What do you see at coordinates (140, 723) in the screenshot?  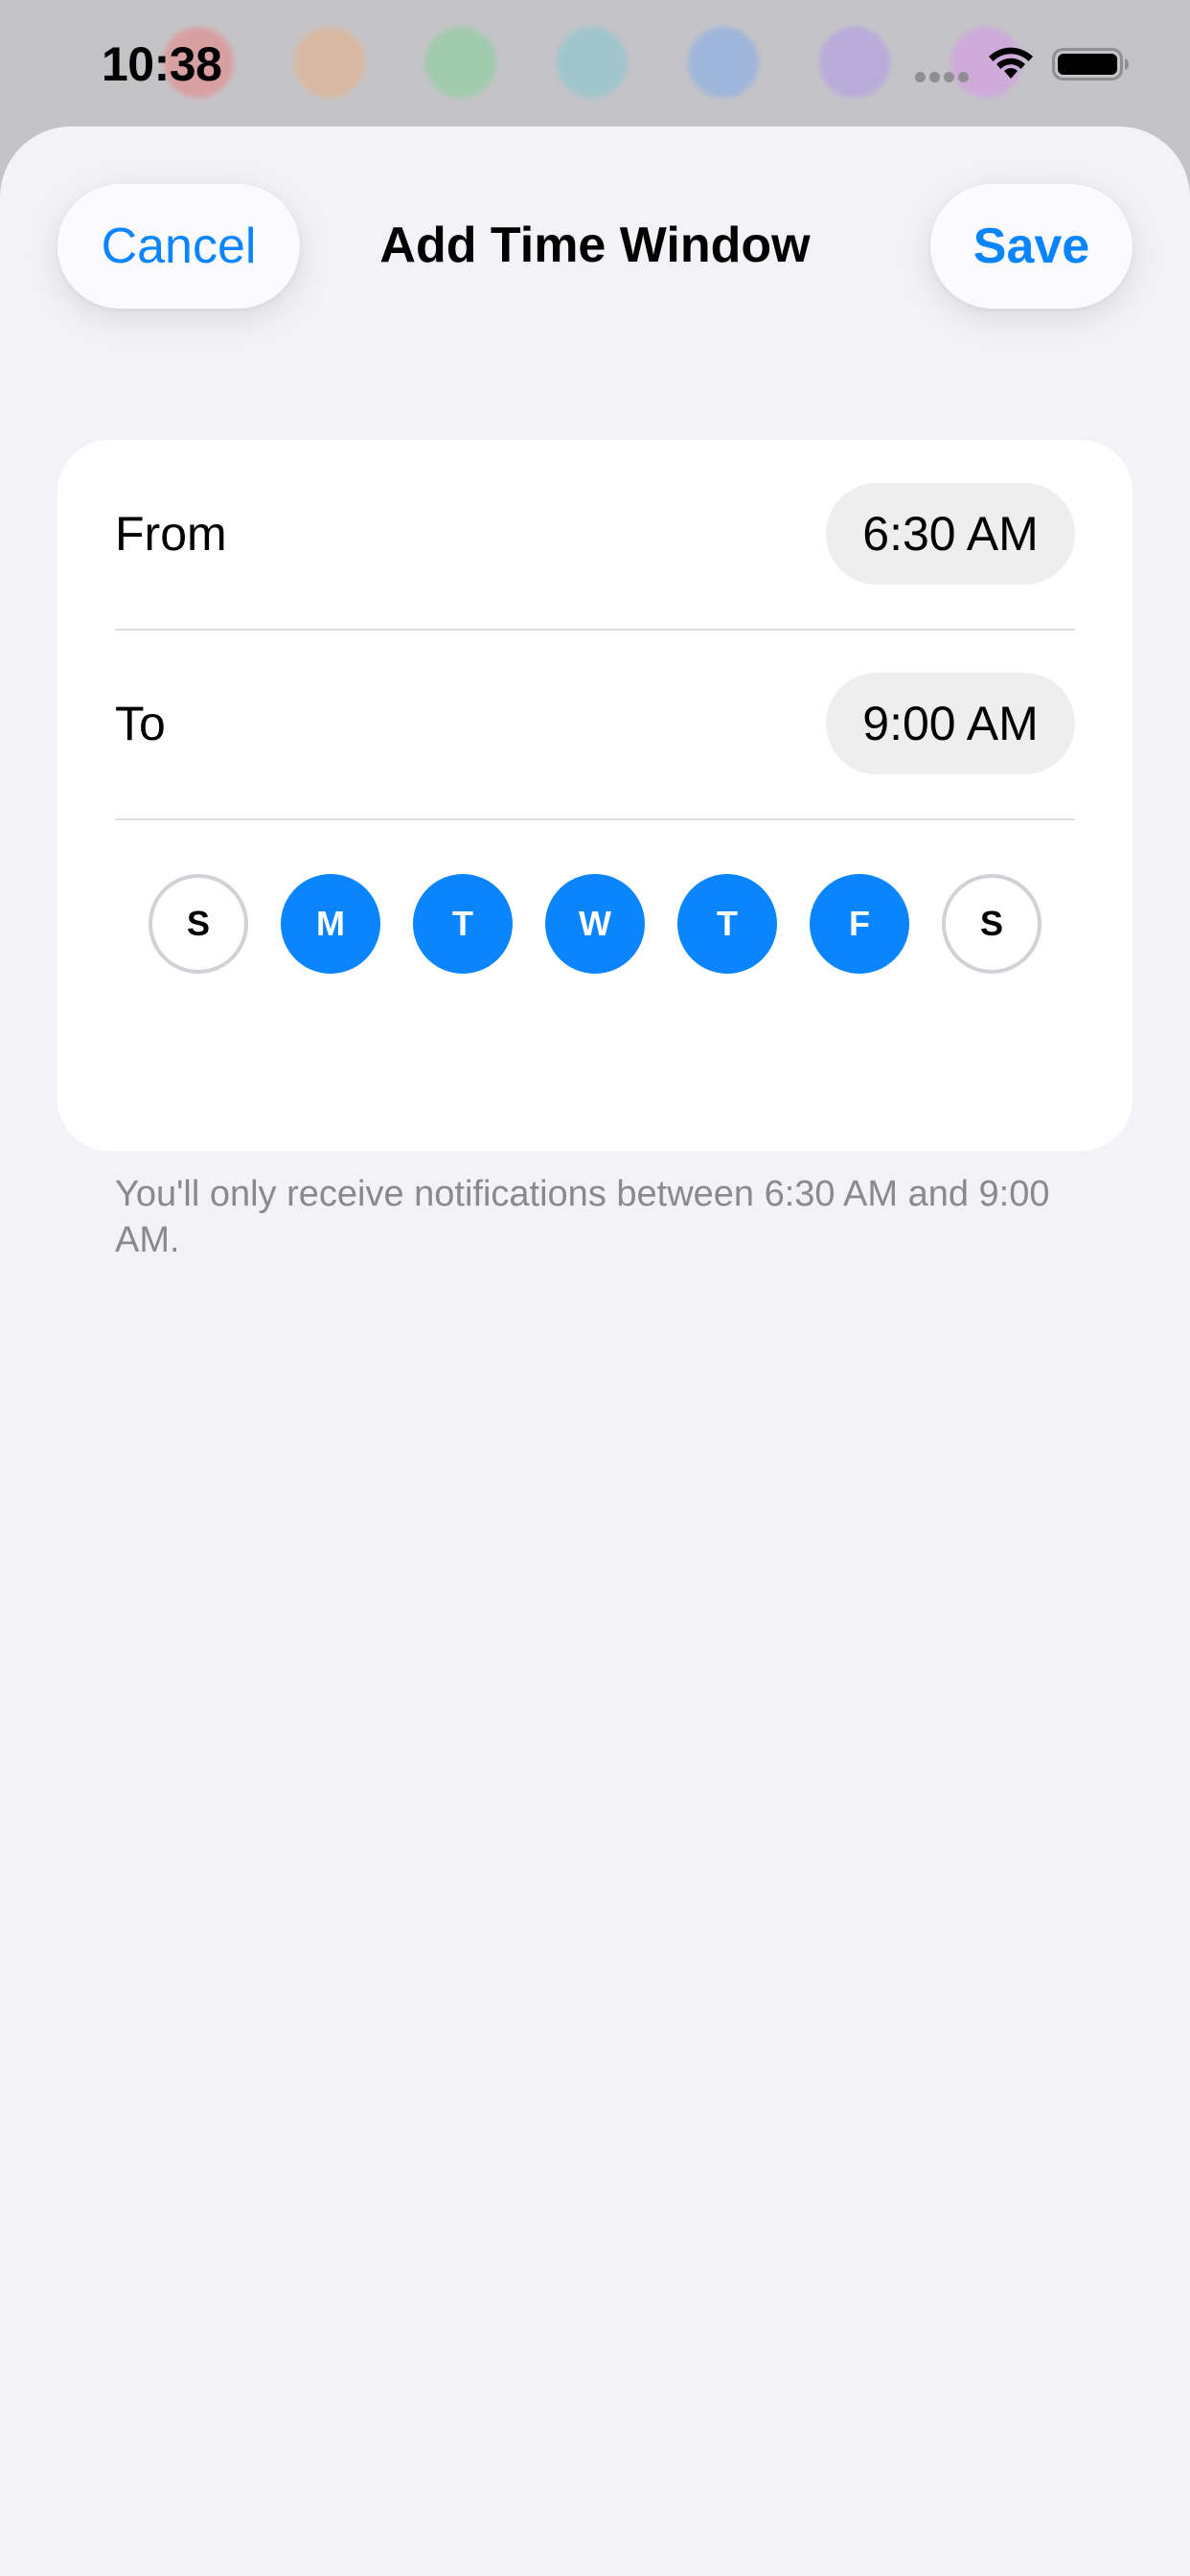 I see `to-label: To` at bounding box center [140, 723].